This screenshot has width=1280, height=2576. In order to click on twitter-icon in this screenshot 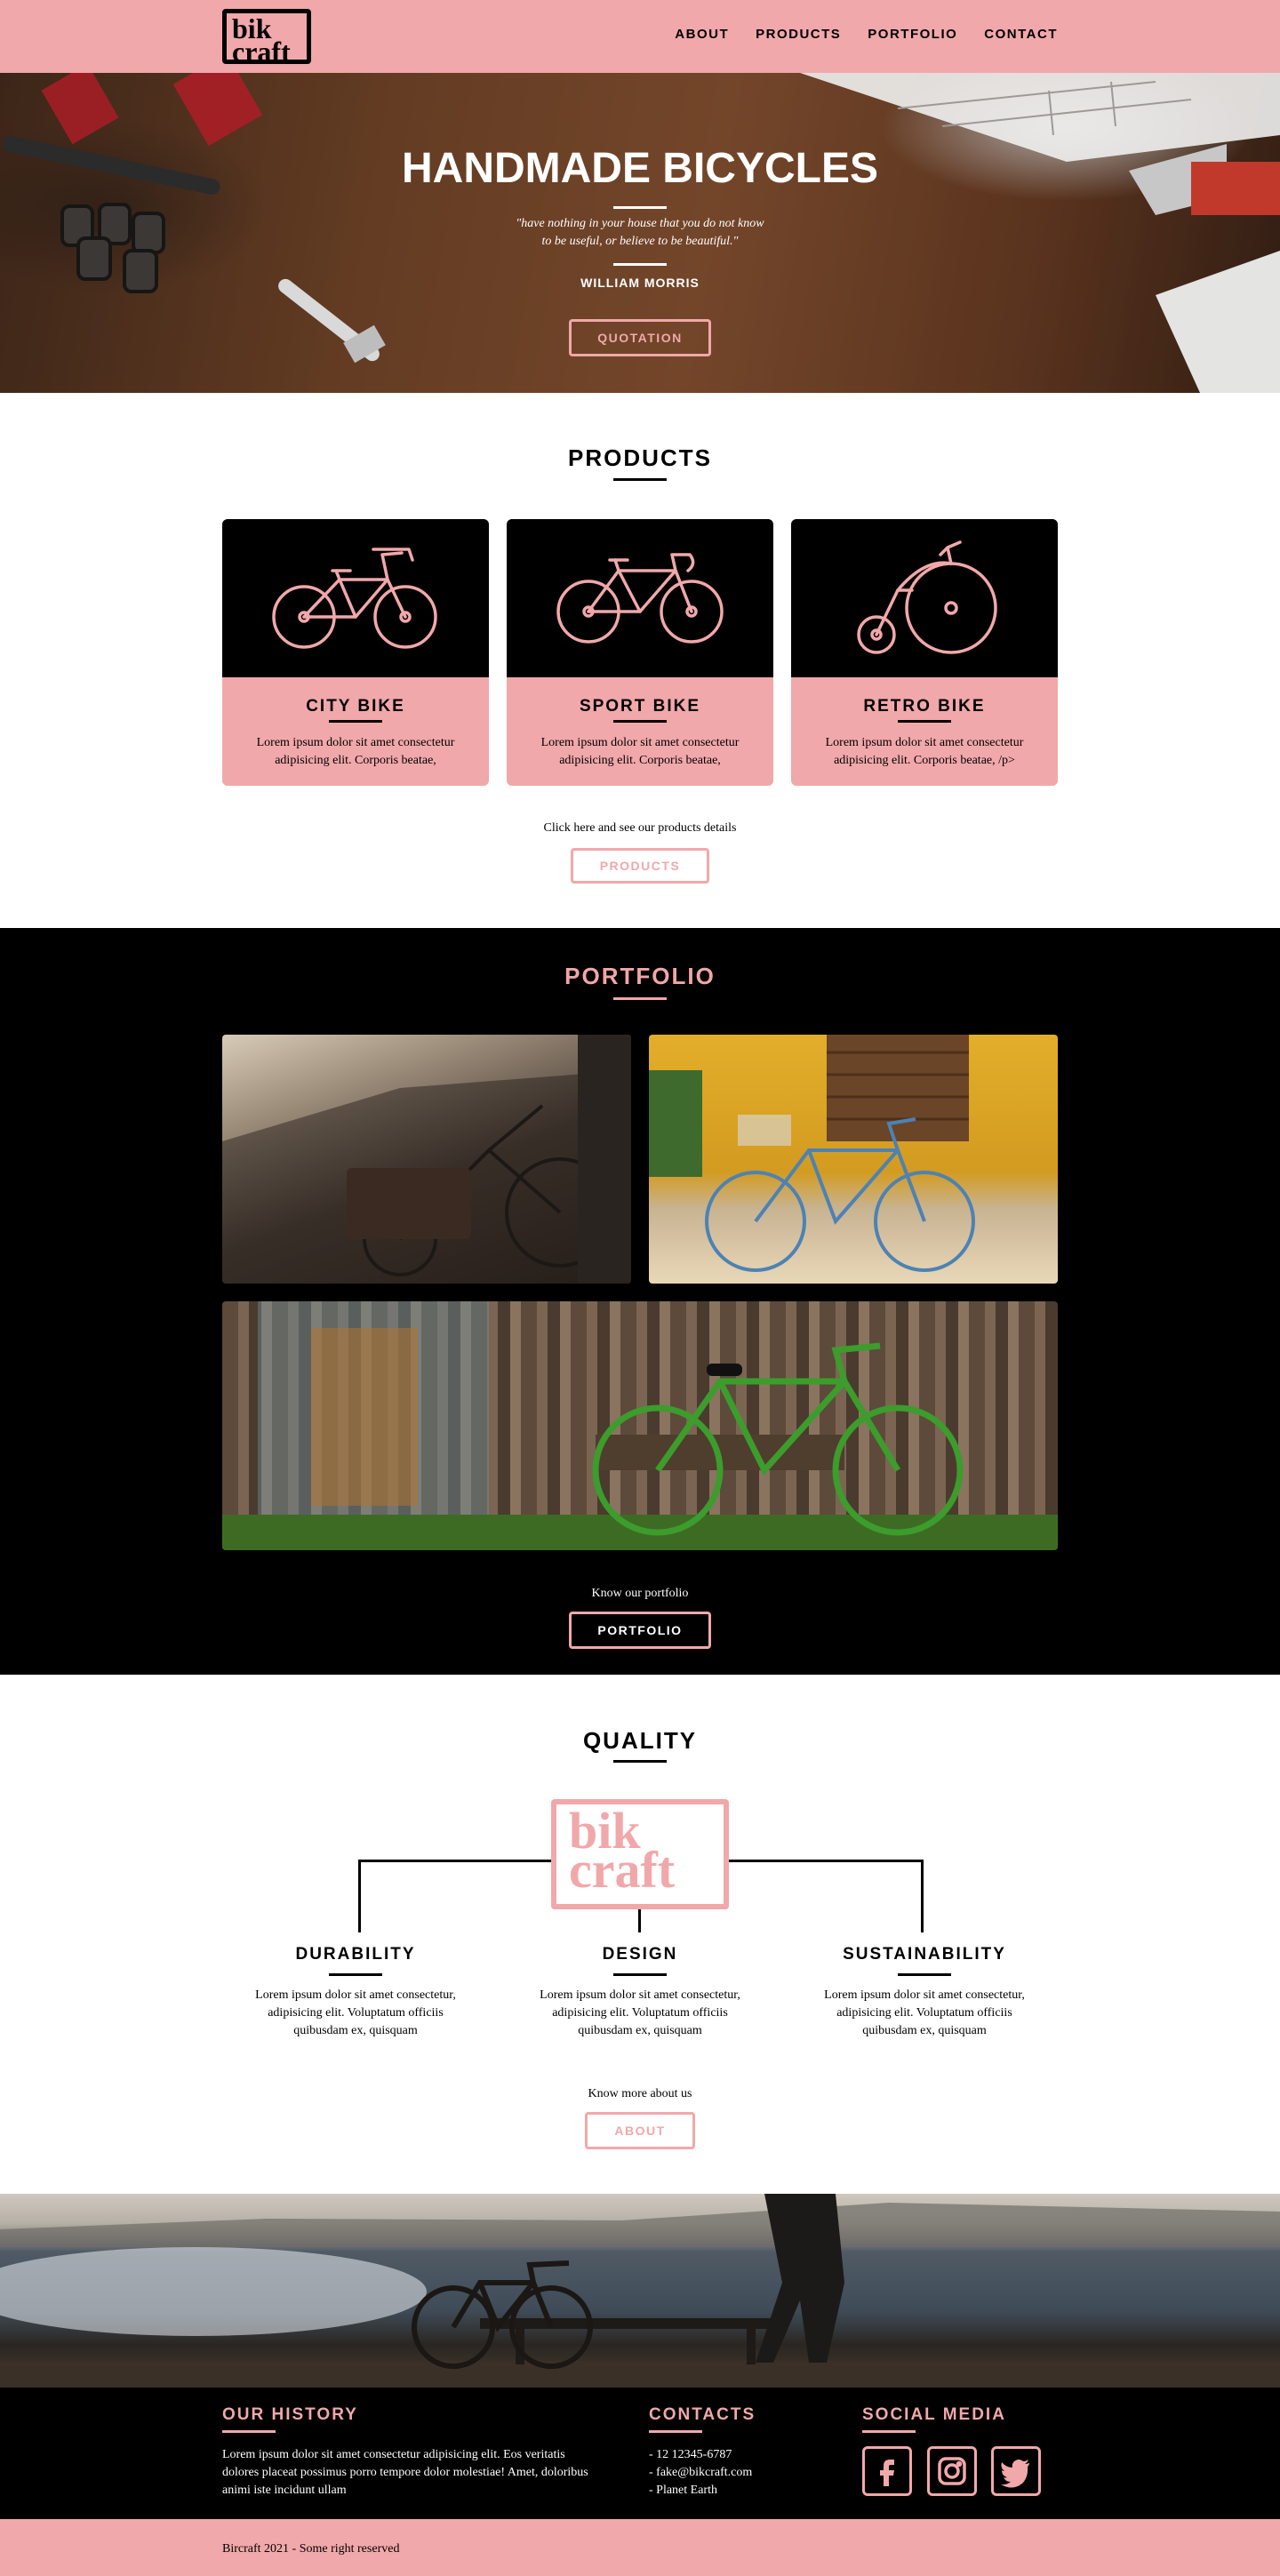, I will do `click(1016, 2471)`.